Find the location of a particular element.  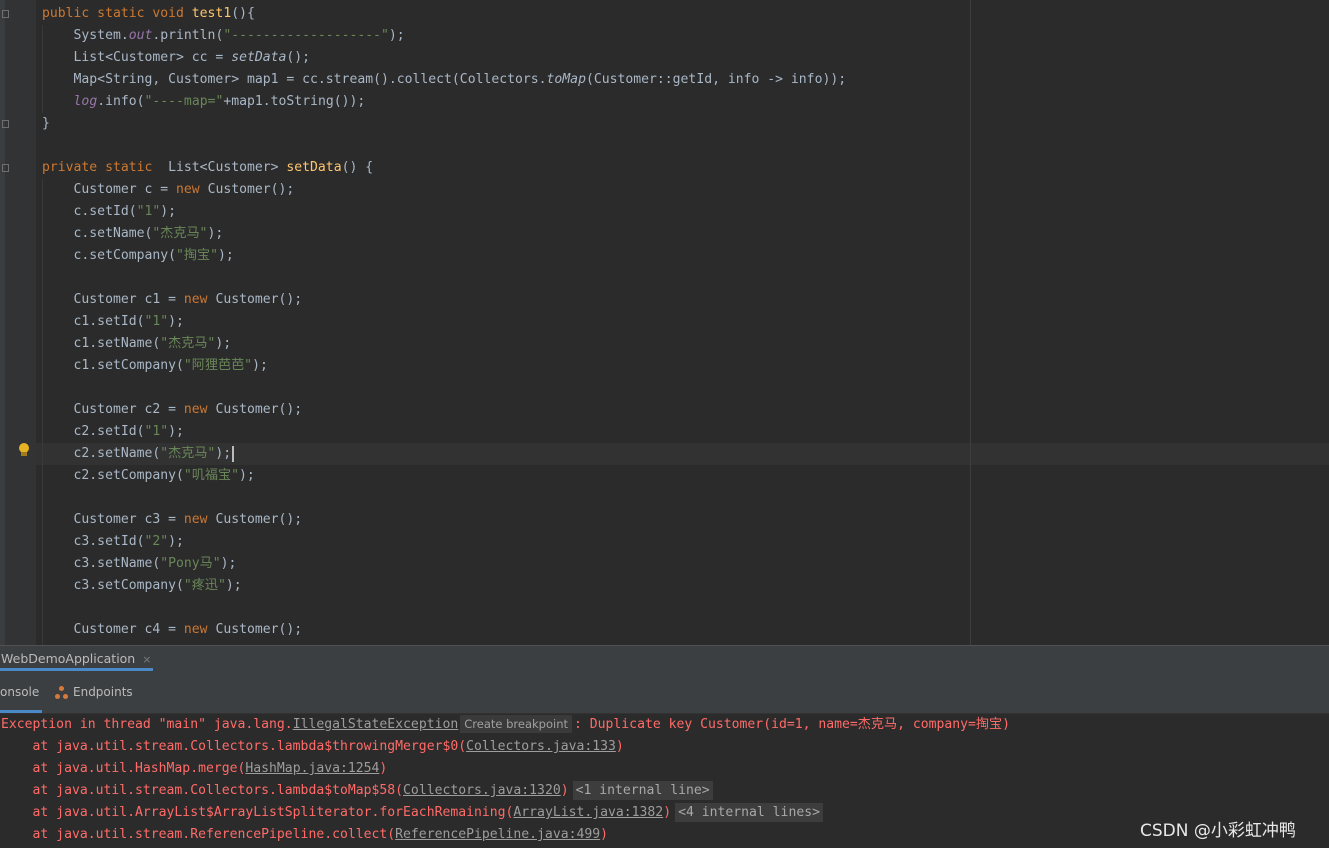

editor-gutter is located at coordinates (18, 322).